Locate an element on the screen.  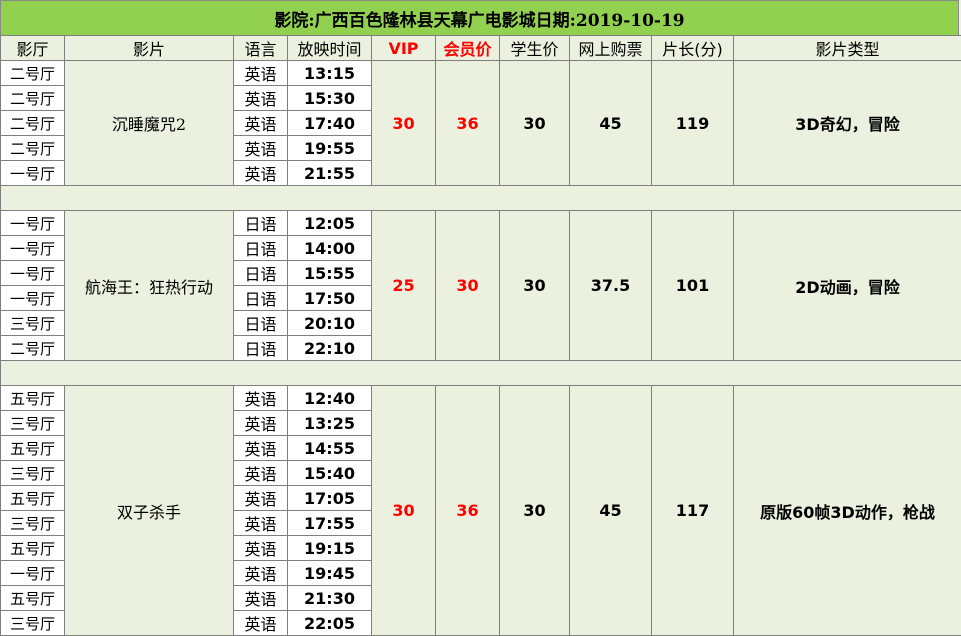
showtime-cell: 19:15 is located at coordinates (330, 548).